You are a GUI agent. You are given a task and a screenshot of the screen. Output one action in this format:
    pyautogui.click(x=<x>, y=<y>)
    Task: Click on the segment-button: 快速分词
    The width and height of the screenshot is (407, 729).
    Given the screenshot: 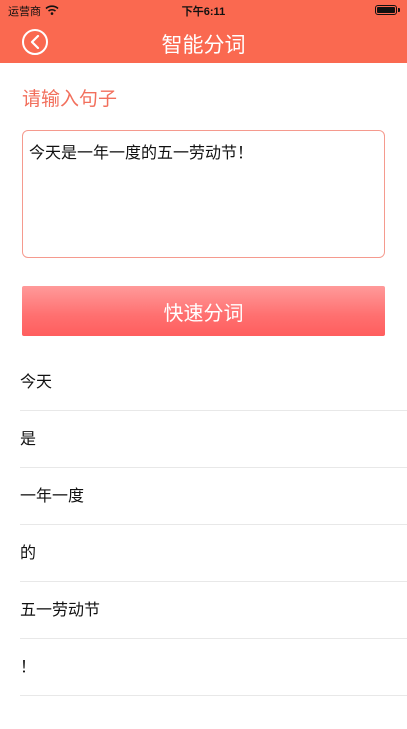 What is the action you would take?
    pyautogui.click(x=203, y=311)
    